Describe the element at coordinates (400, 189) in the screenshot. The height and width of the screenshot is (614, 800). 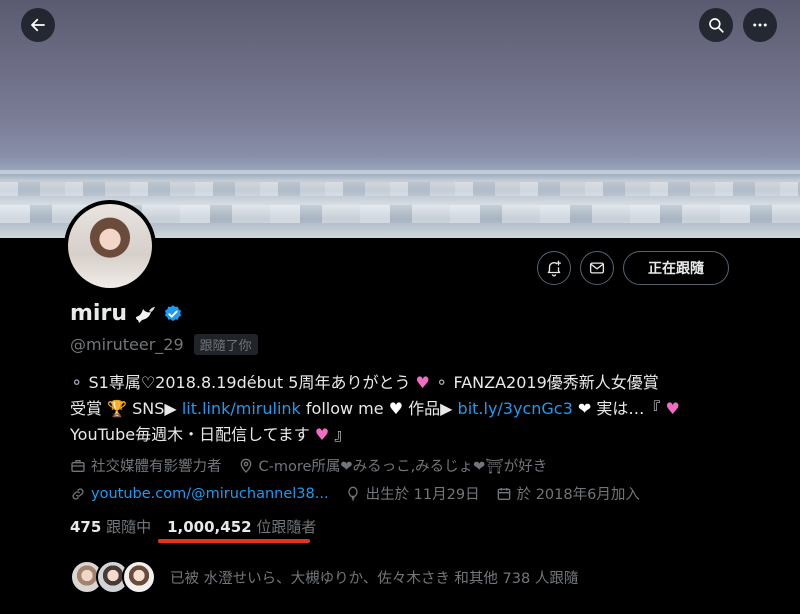
I see `banner-ice` at that location.